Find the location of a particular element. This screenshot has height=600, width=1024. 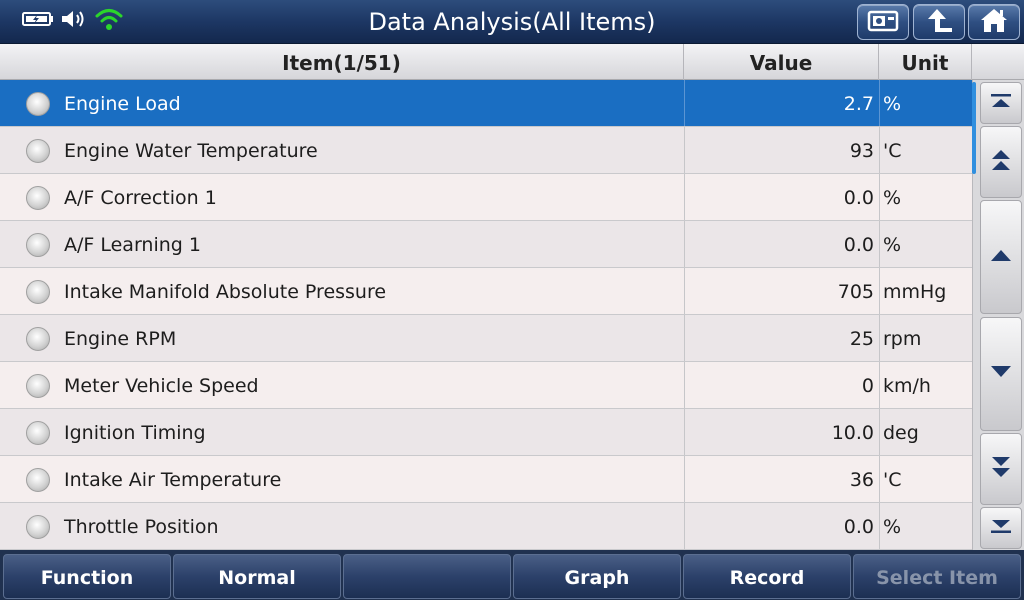

item-value: 25 is located at coordinates (779, 338).